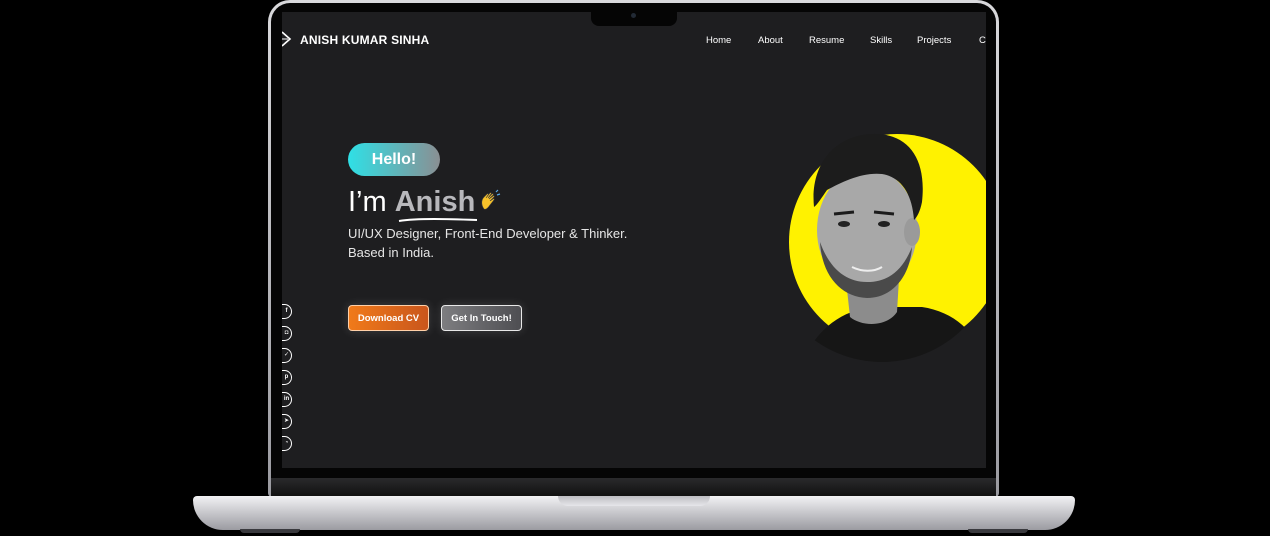 This screenshot has height=536, width=1270. I want to click on laptop-foot-left, so click(270, 531).